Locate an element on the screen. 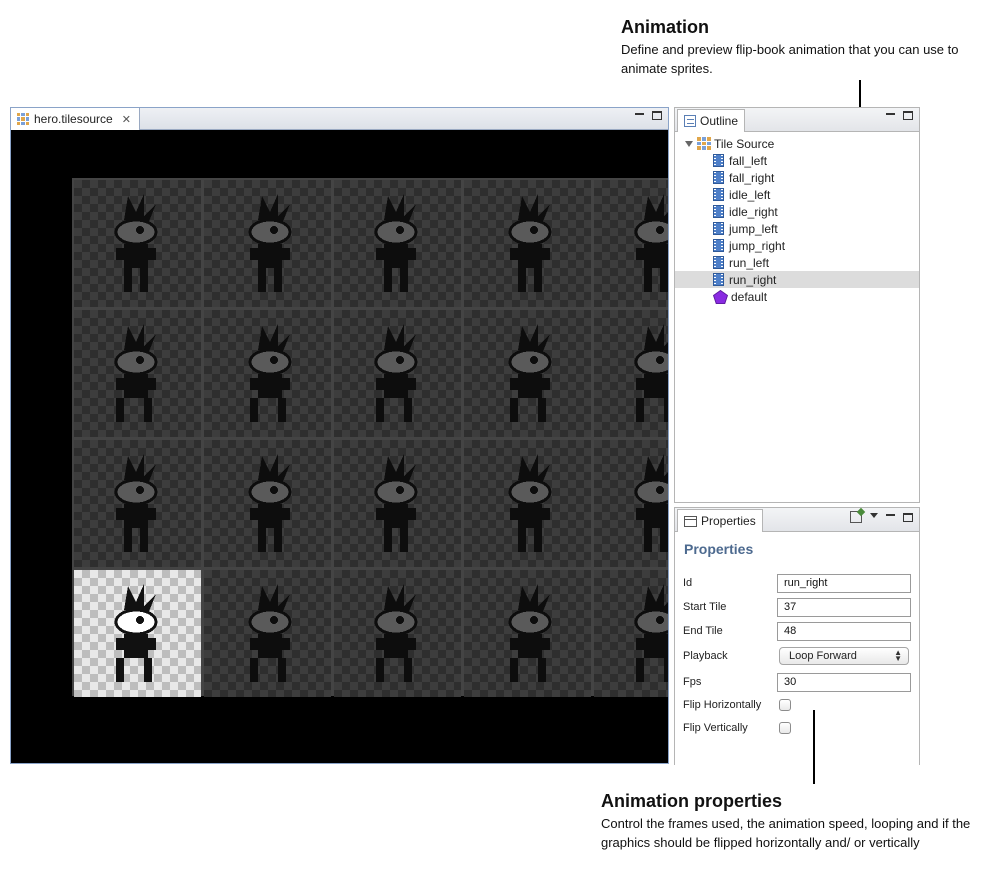 The width and height of the screenshot is (993, 884). tree-item-idle-right: idle_right is located at coordinates (797, 211).